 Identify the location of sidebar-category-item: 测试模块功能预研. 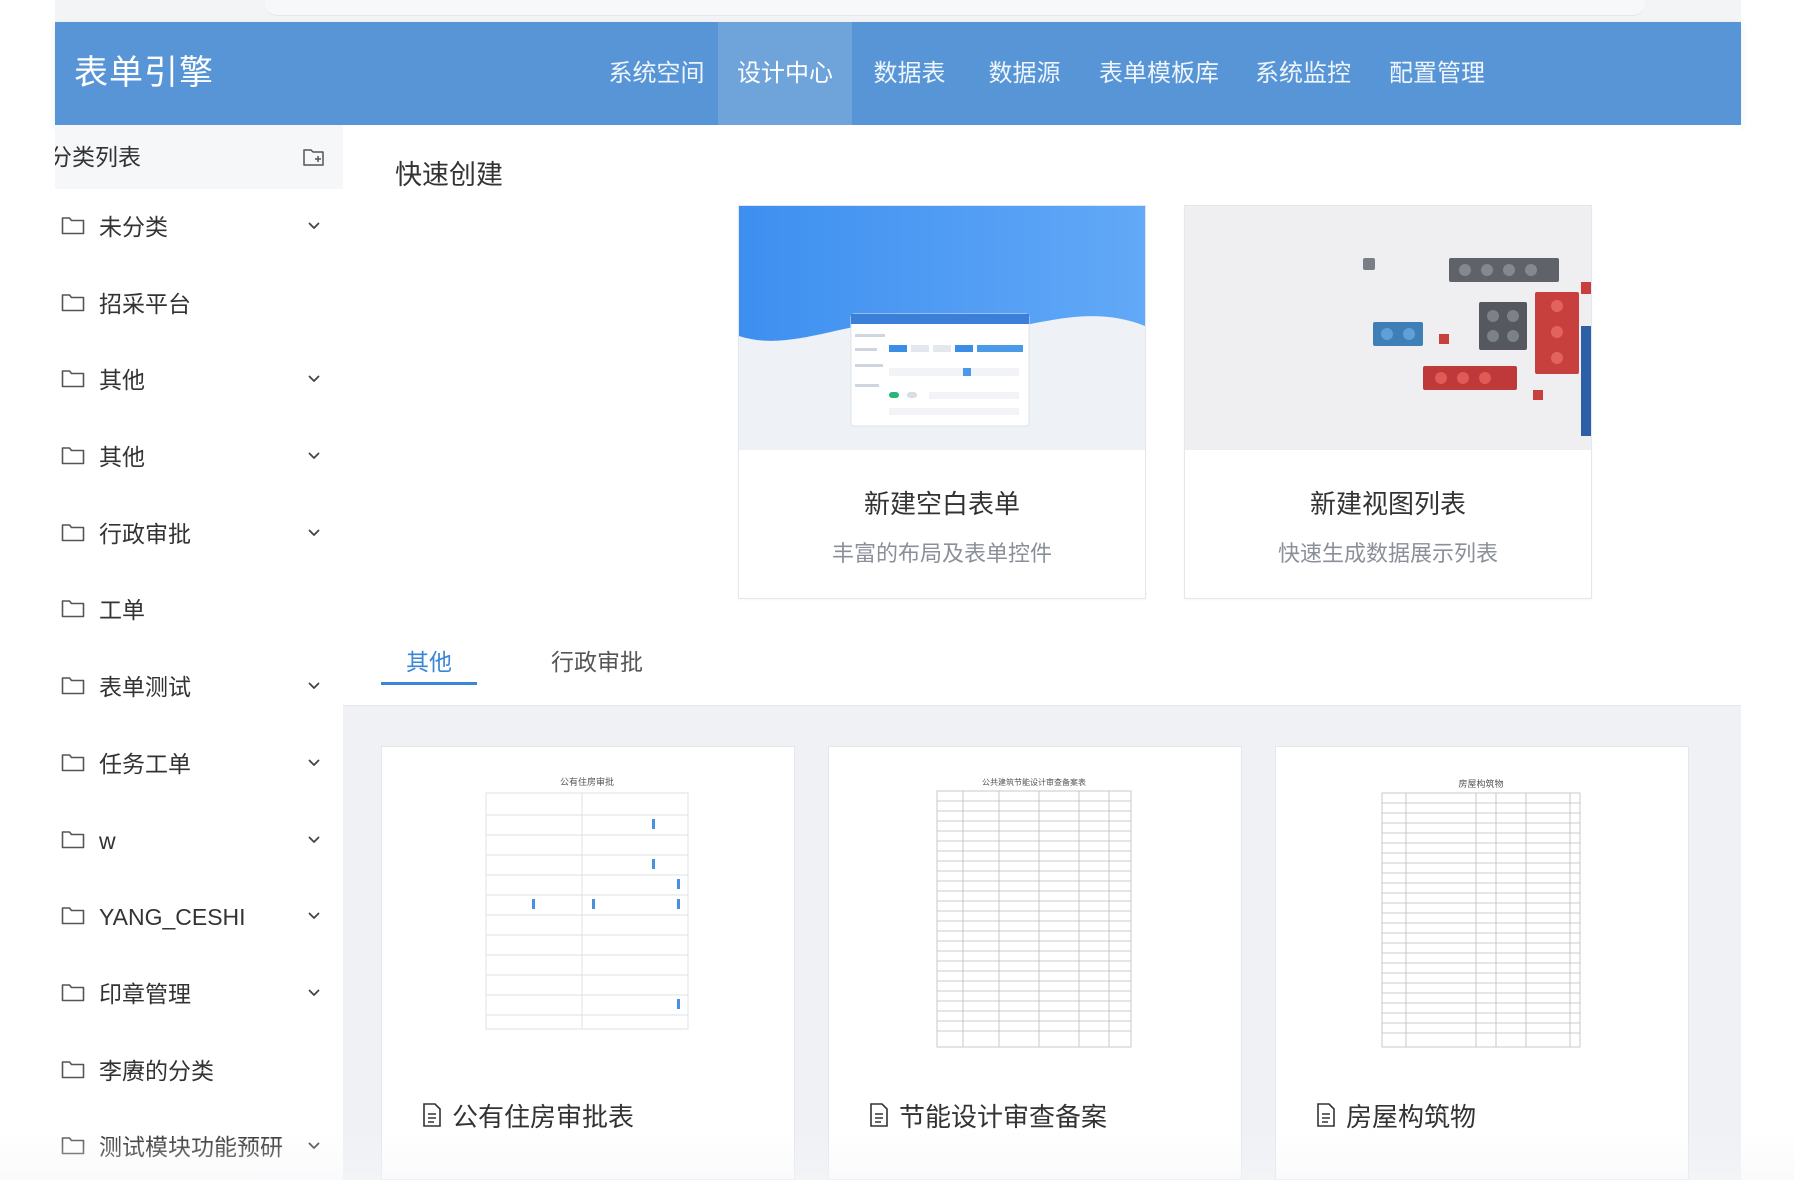
(199, 1144).